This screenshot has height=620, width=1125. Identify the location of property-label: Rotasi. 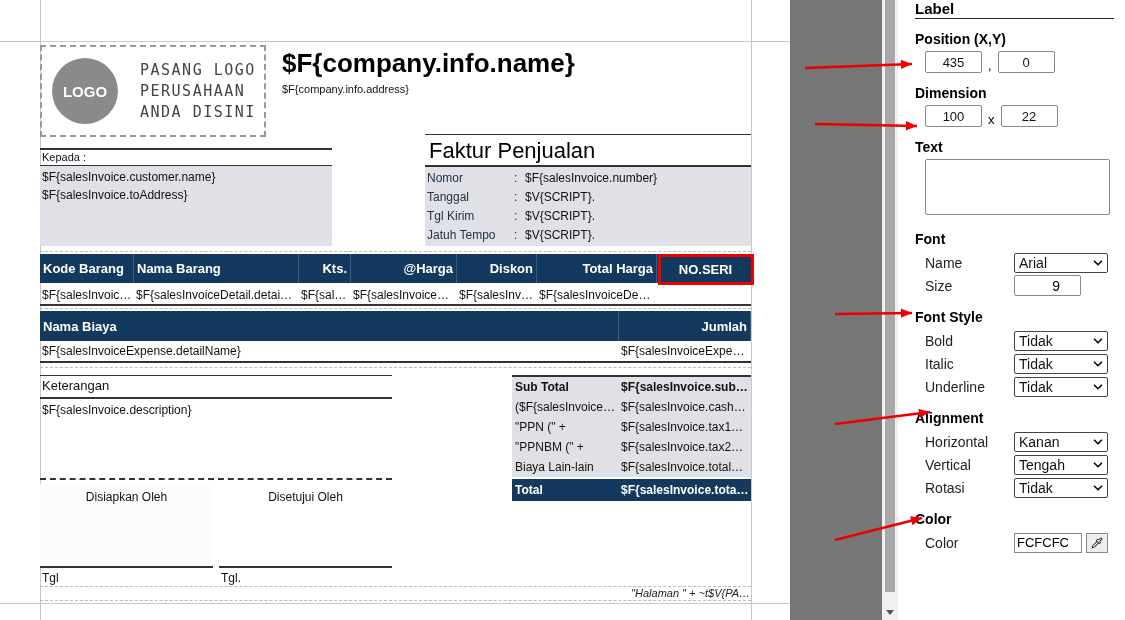
(945, 487).